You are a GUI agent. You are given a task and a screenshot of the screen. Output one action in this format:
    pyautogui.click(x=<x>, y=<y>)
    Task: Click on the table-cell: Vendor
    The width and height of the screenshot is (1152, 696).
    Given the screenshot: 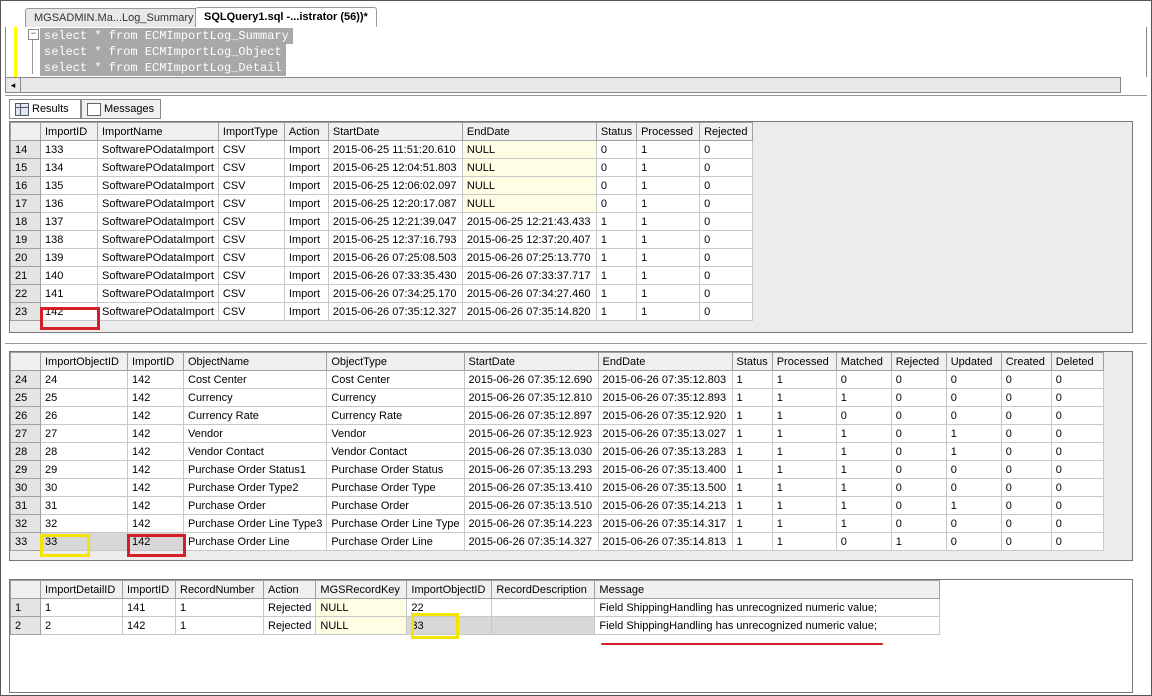 What is the action you would take?
    pyautogui.click(x=255, y=433)
    